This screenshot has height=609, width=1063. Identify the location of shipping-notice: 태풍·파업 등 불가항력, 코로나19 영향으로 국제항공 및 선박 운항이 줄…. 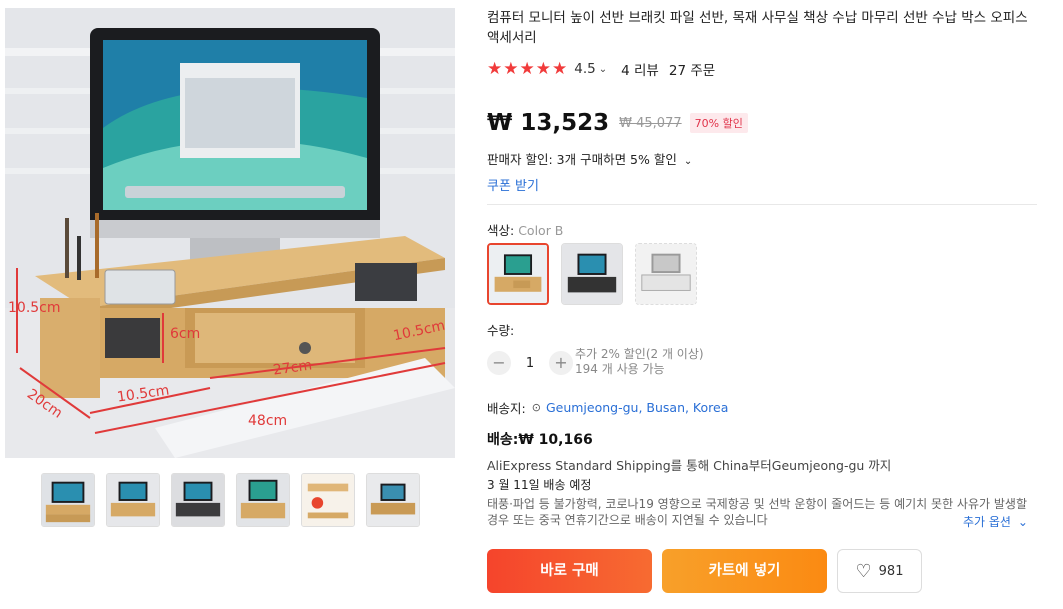
(757, 512).